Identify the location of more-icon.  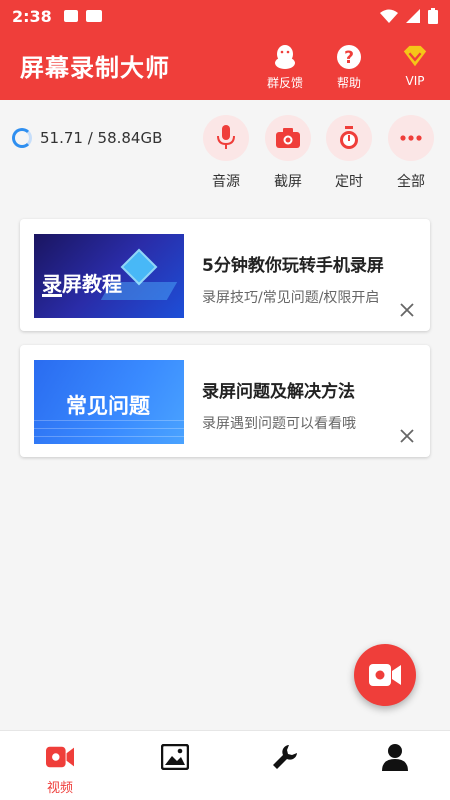
(411, 138).